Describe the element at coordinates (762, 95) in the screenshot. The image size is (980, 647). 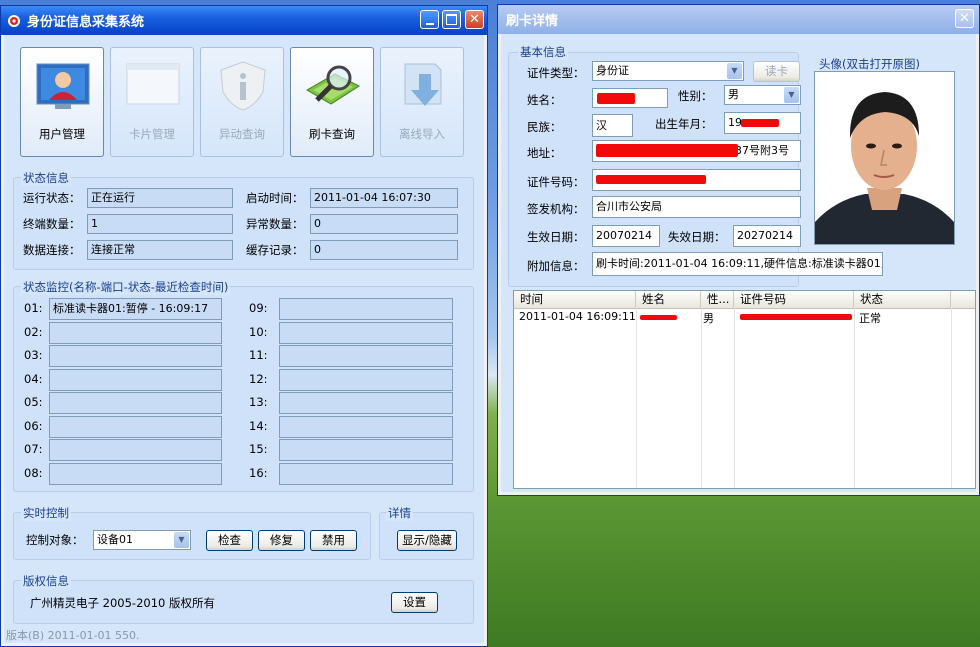
I see `gender-select: 男 ▼` at that location.